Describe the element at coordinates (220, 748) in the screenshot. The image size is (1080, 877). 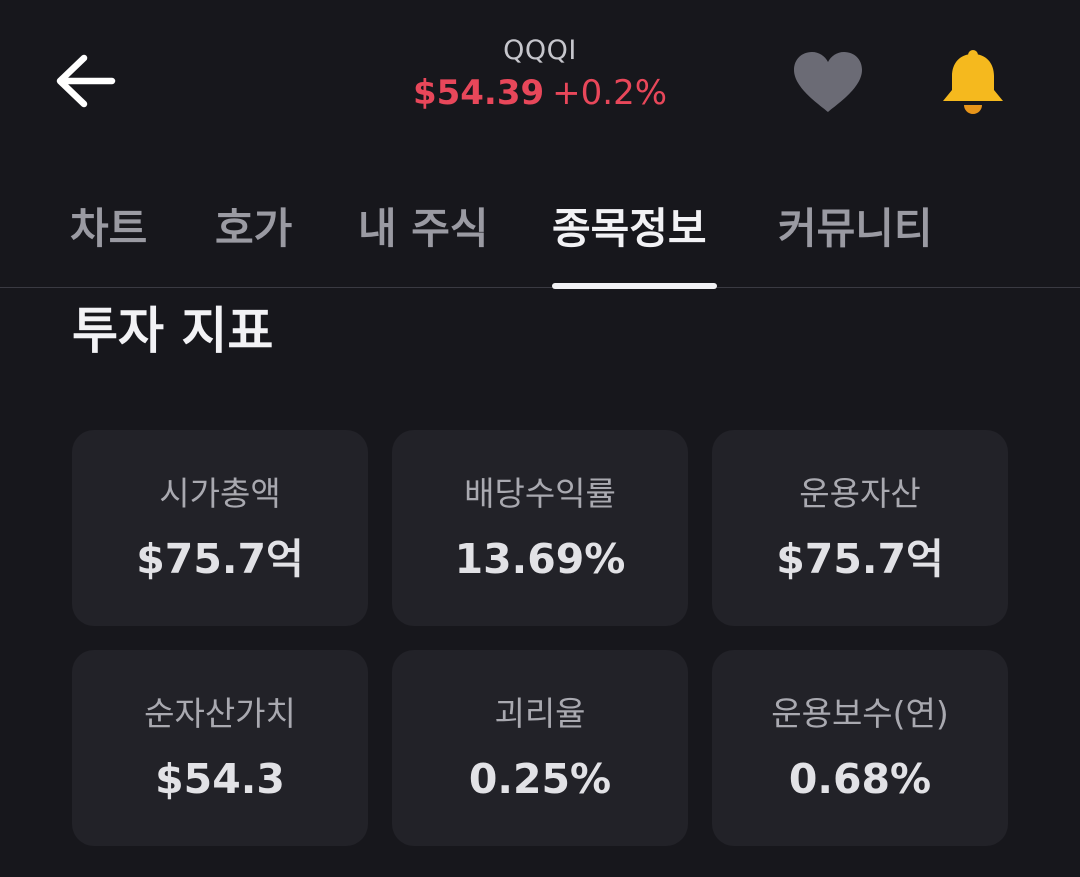
I see `metric-card-nav: 순자산가치 $54.3` at that location.